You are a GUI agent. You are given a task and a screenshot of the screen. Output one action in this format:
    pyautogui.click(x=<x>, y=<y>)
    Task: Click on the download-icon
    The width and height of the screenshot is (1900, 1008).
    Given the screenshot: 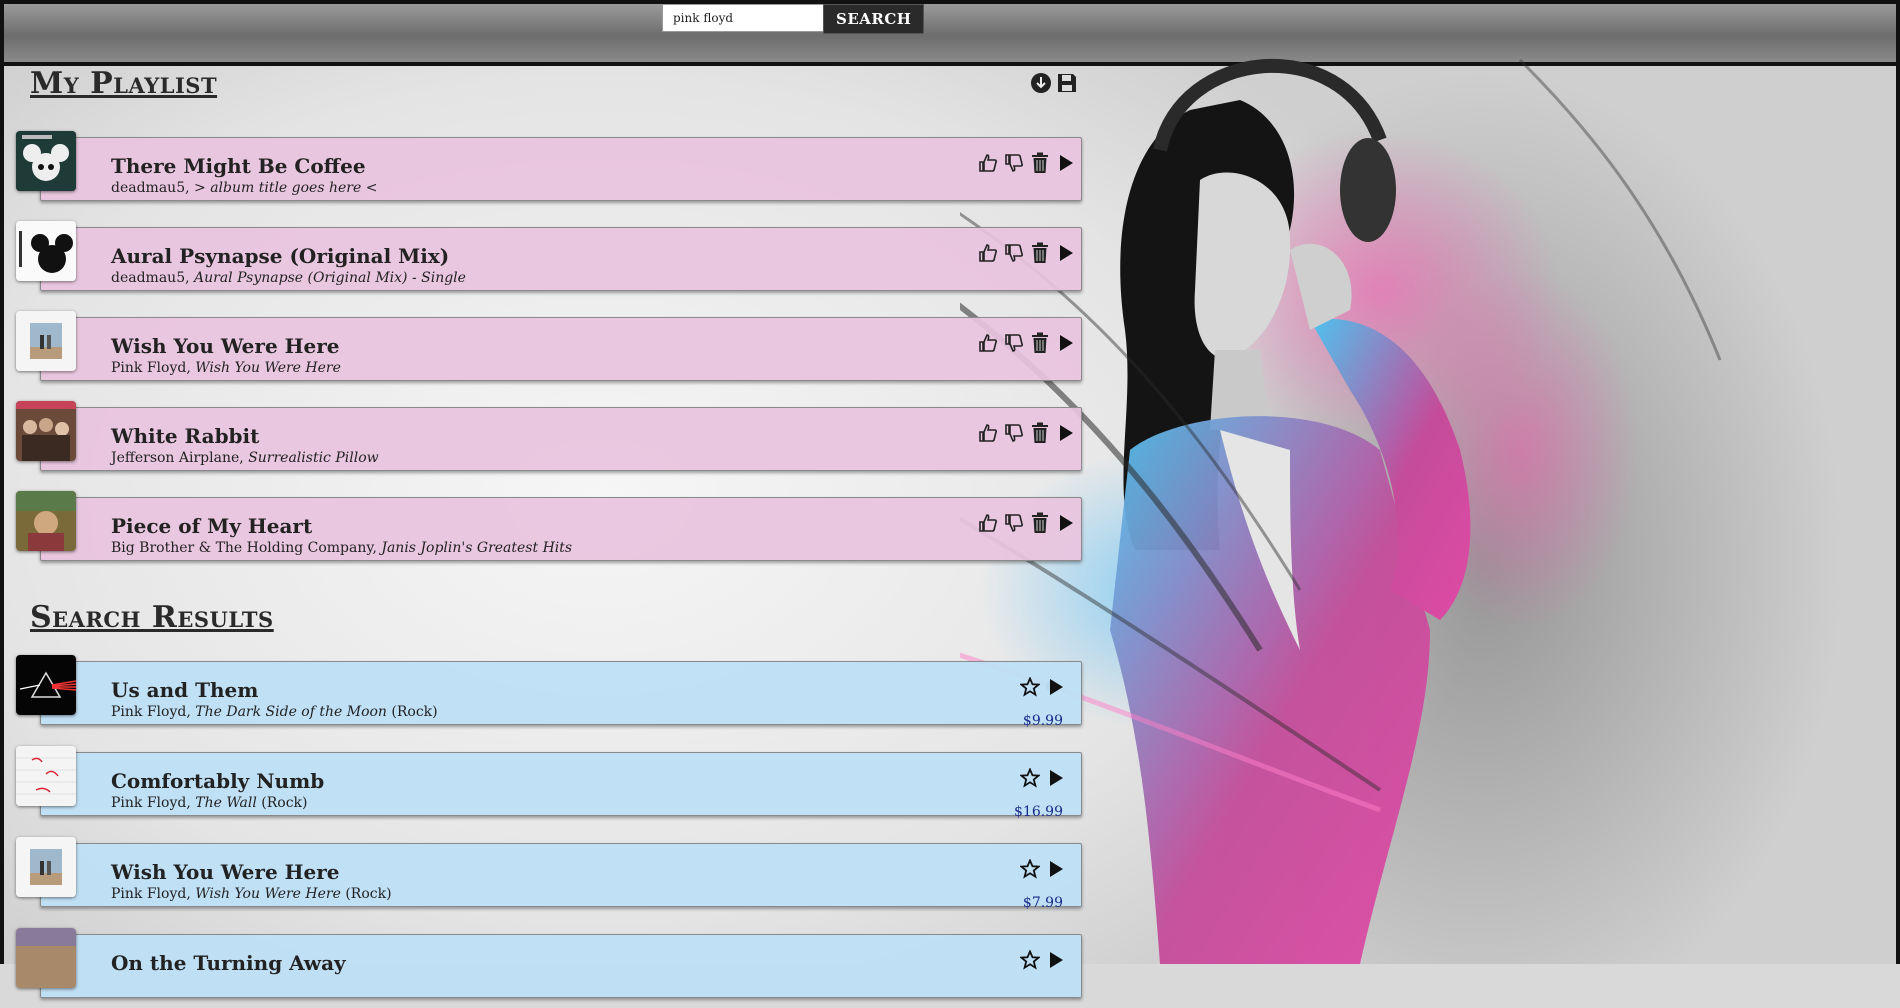 What is the action you would take?
    pyautogui.click(x=1041, y=83)
    